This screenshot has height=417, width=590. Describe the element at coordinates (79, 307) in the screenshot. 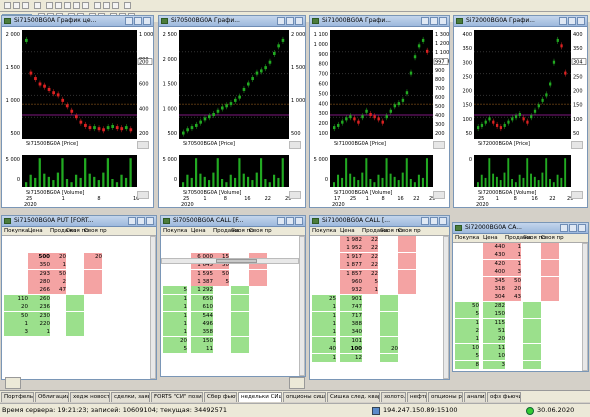

I see `table-row: 20 236` at that location.